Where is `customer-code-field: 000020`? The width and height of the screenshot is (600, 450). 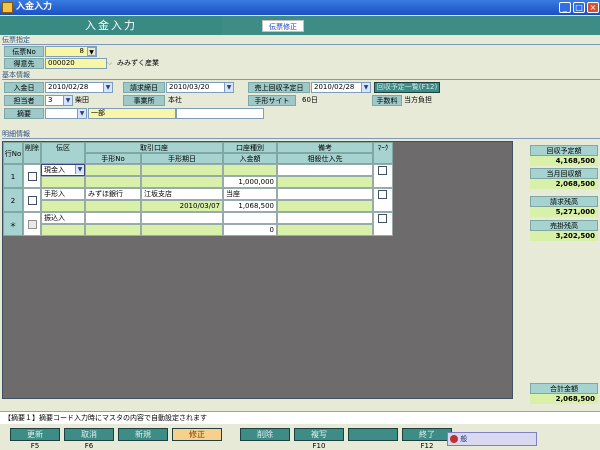
customer-code-field: 000020 is located at coordinates (76, 63).